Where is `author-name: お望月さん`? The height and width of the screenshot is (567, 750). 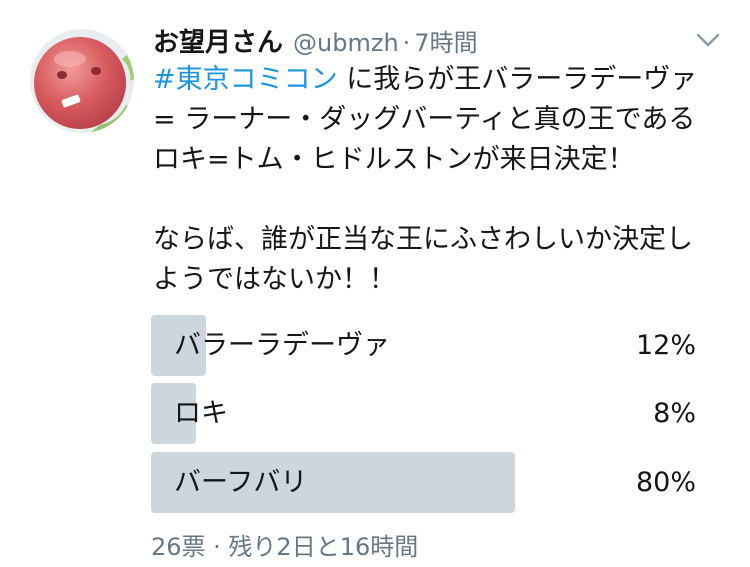
author-name: お望月さん is located at coordinates (218, 40).